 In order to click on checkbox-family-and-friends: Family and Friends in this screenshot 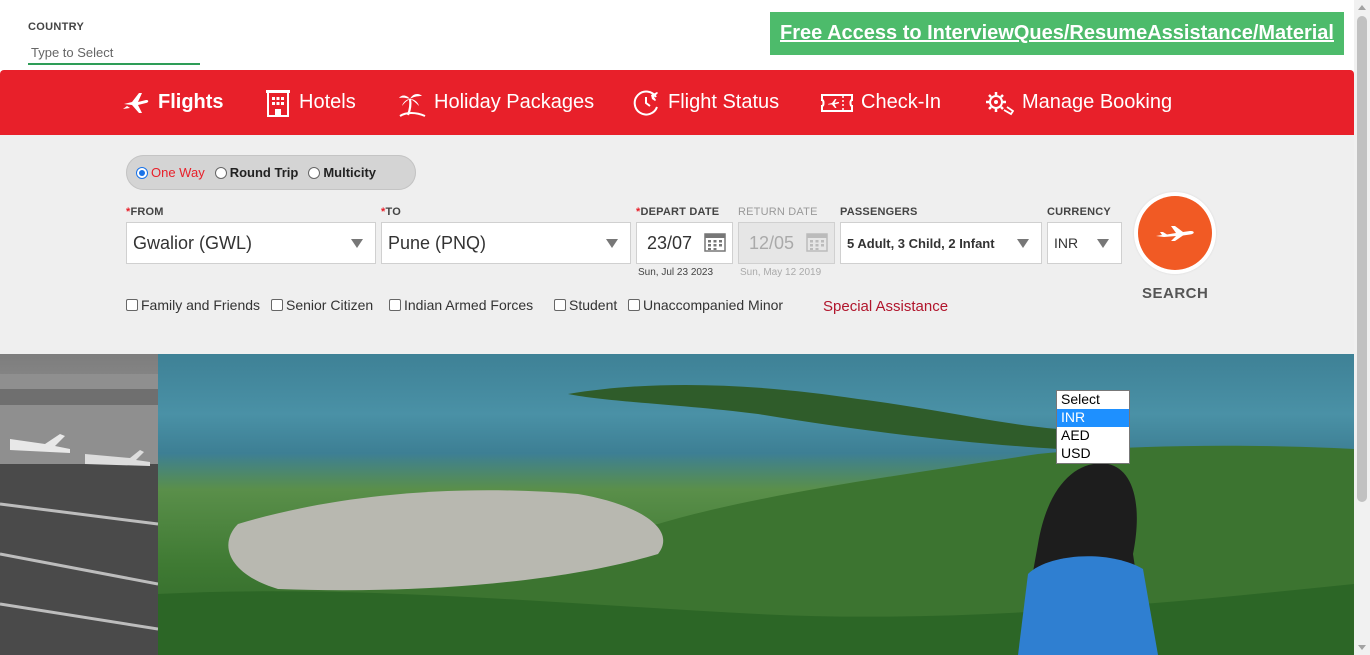, I will do `click(193, 305)`.